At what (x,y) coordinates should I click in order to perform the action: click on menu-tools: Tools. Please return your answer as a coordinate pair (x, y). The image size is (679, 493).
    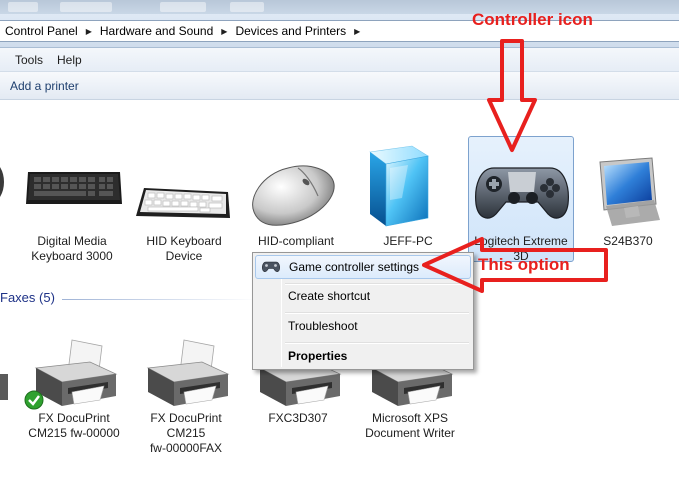
    Looking at the image, I should click on (29, 60).